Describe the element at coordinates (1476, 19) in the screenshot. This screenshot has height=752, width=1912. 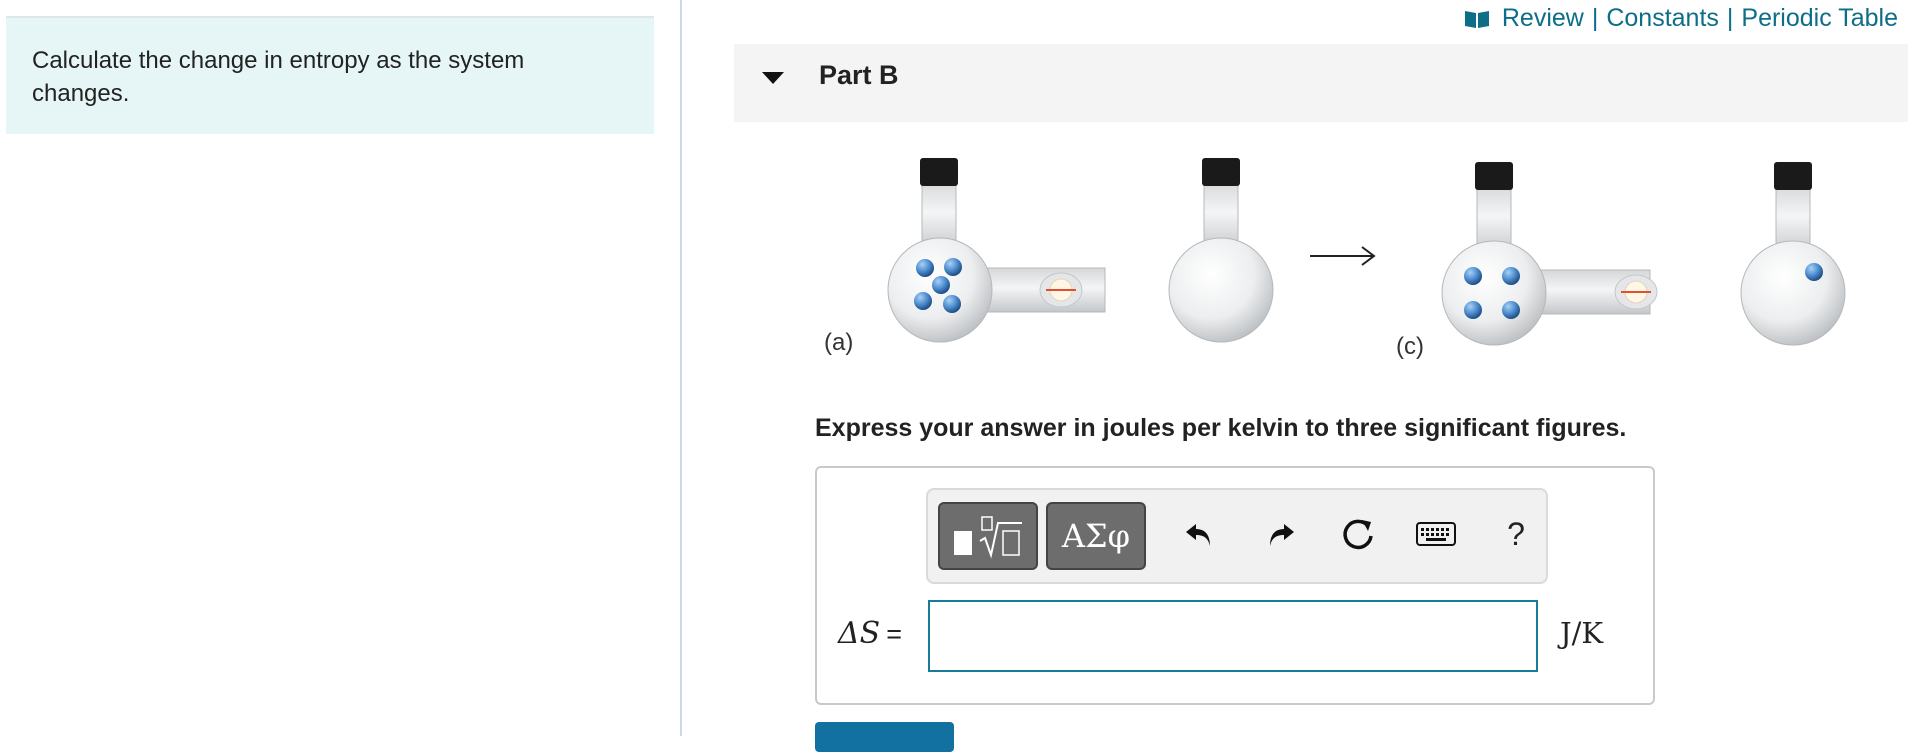
I see `book-icon` at that location.